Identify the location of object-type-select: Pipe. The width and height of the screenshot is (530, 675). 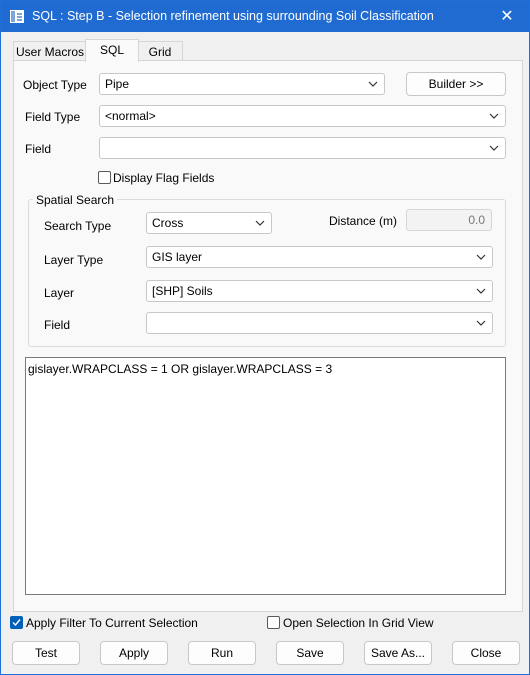
(242, 84).